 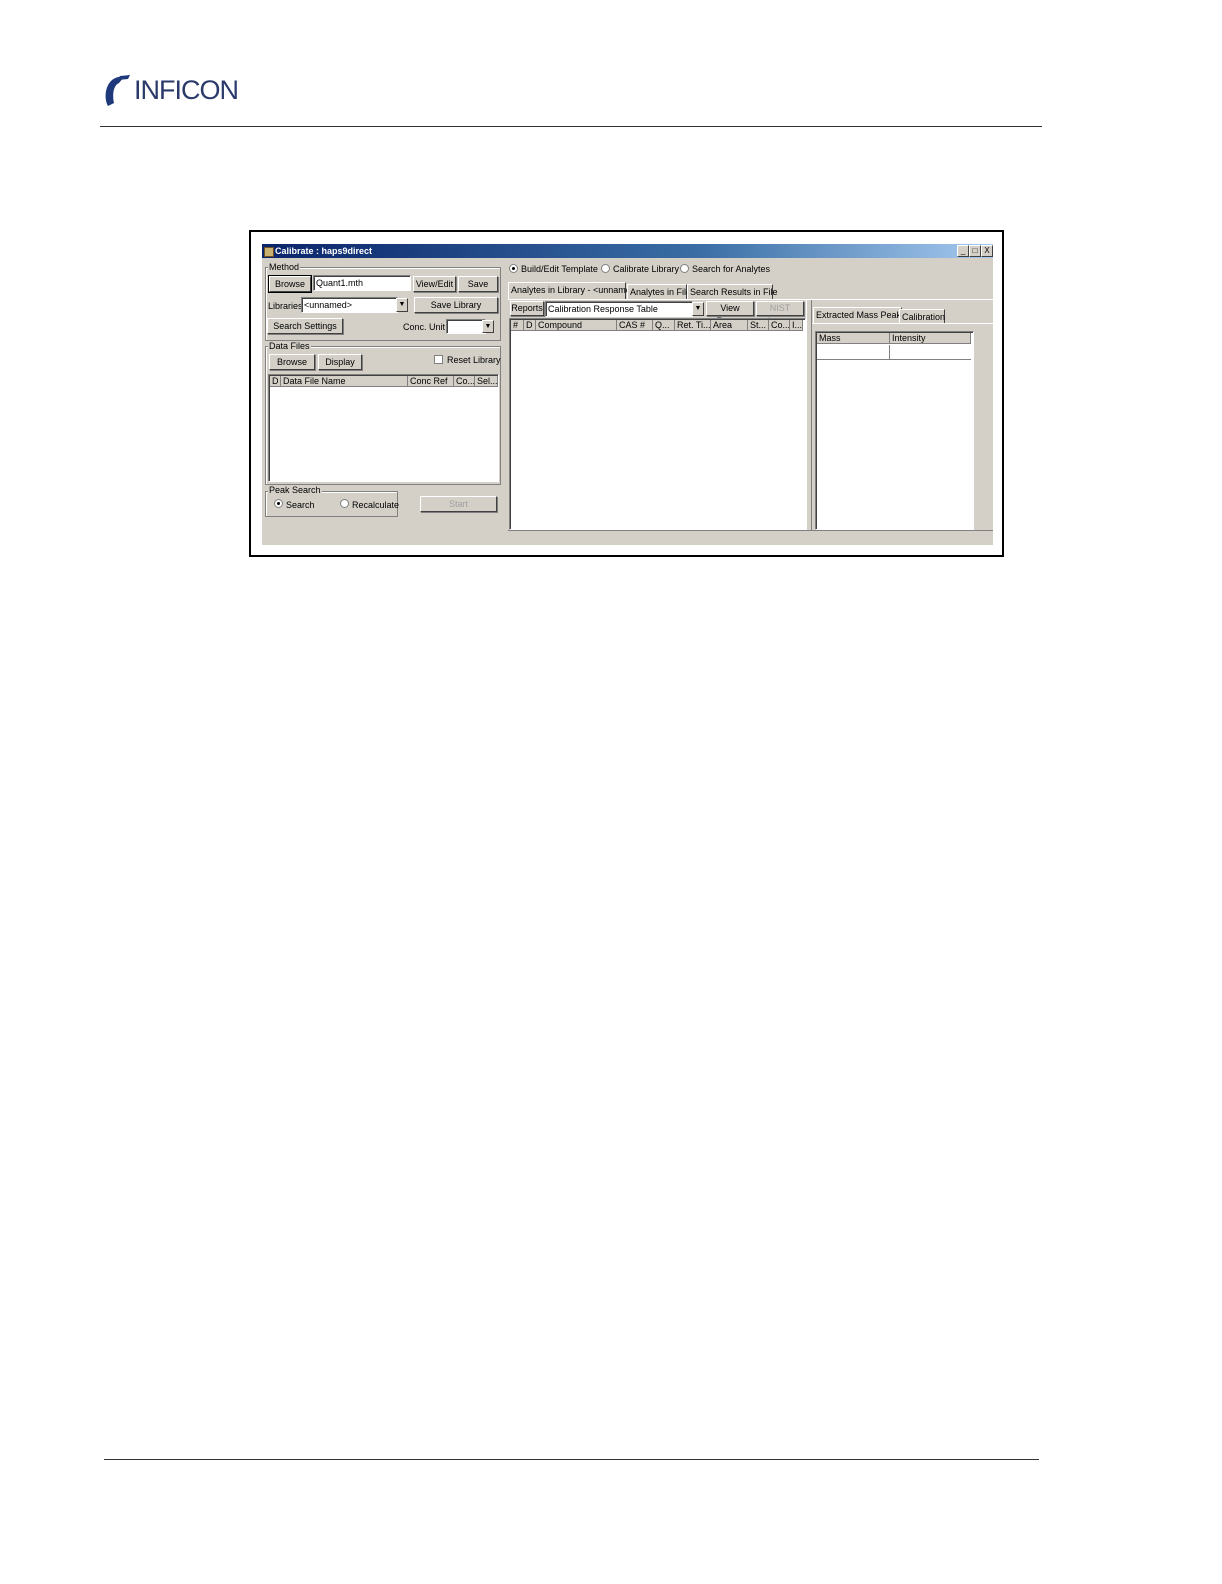 What do you see at coordinates (513, 268) in the screenshot?
I see `build-edit-template-radio` at bounding box center [513, 268].